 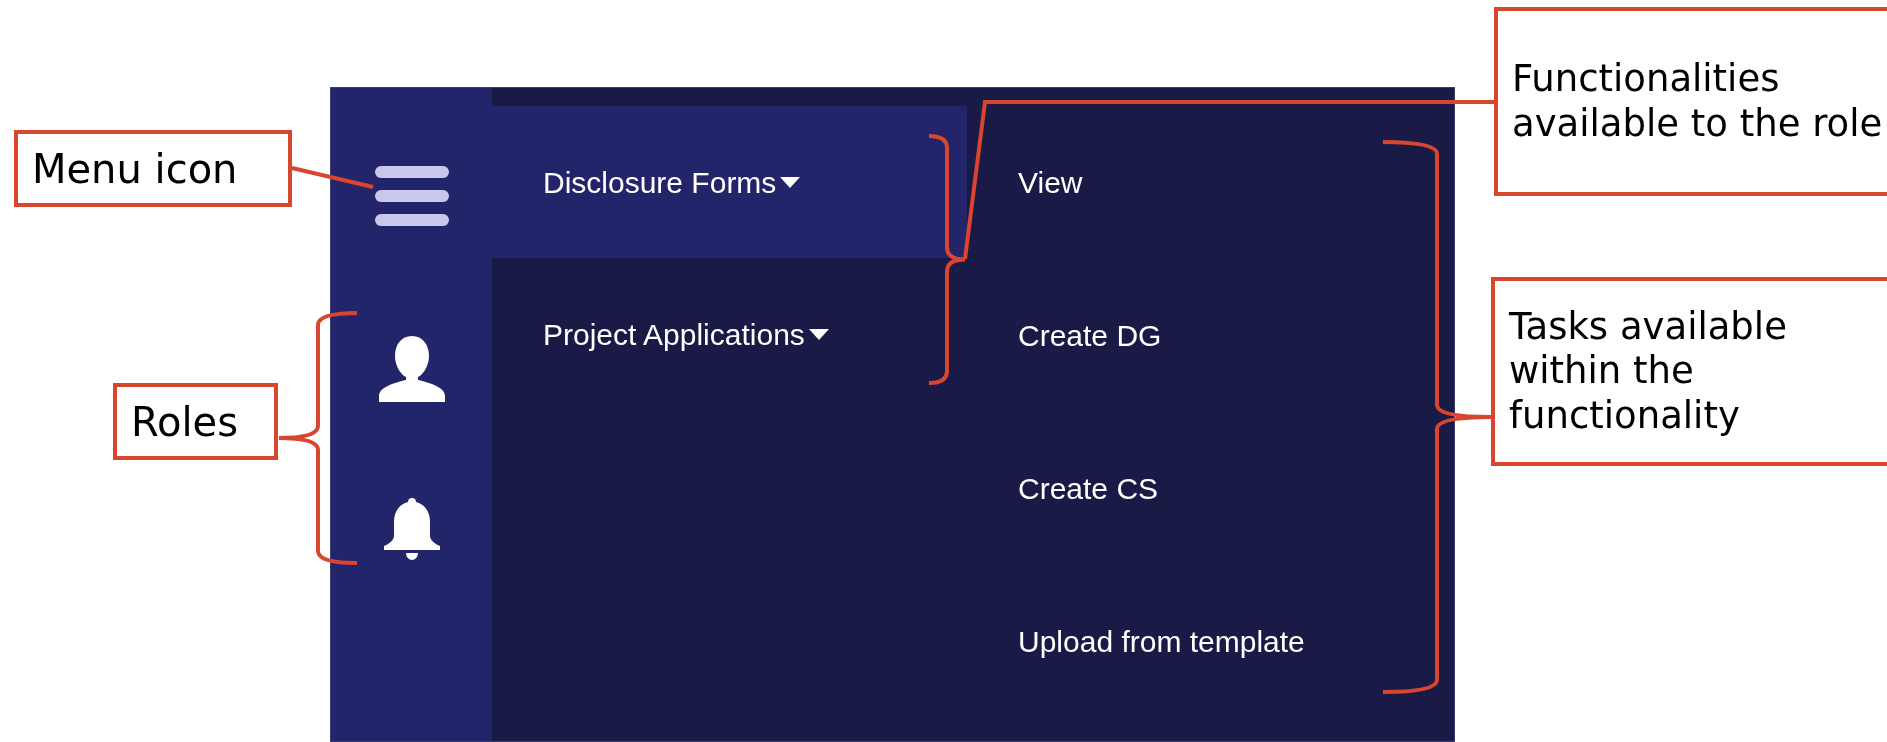 What do you see at coordinates (411, 196) in the screenshot?
I see `menu-icon` at bounding box center [411, 196].